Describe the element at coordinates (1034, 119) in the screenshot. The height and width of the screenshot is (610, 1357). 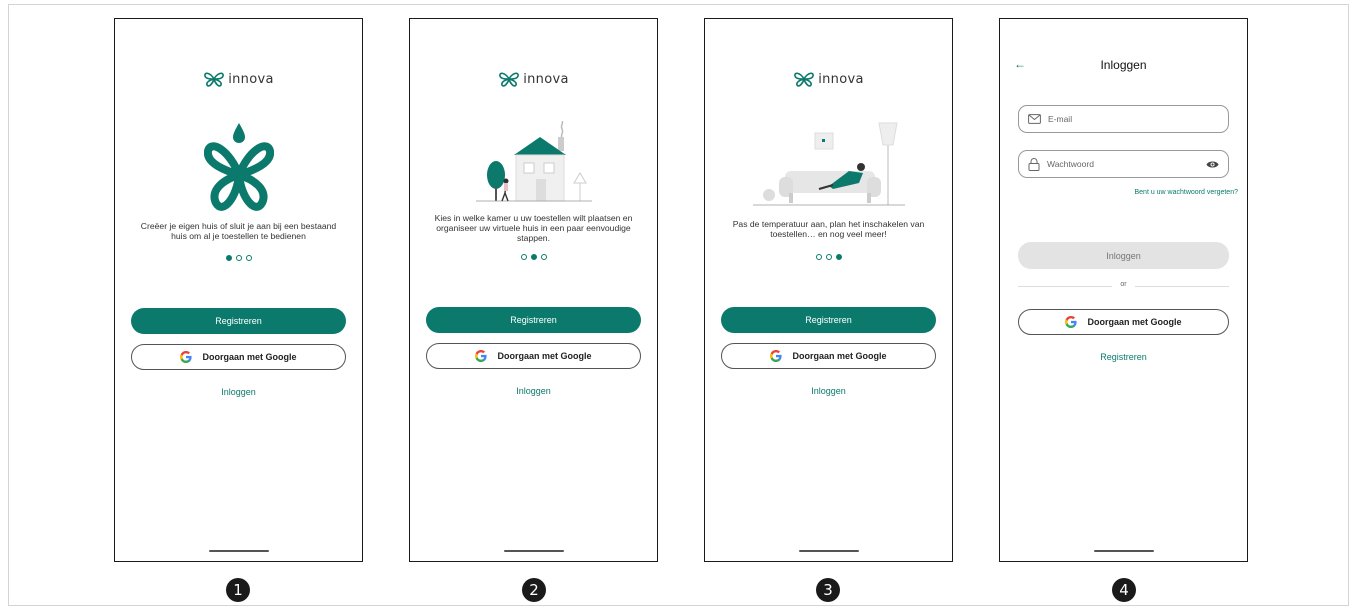
I see `mail-icon` at that location.